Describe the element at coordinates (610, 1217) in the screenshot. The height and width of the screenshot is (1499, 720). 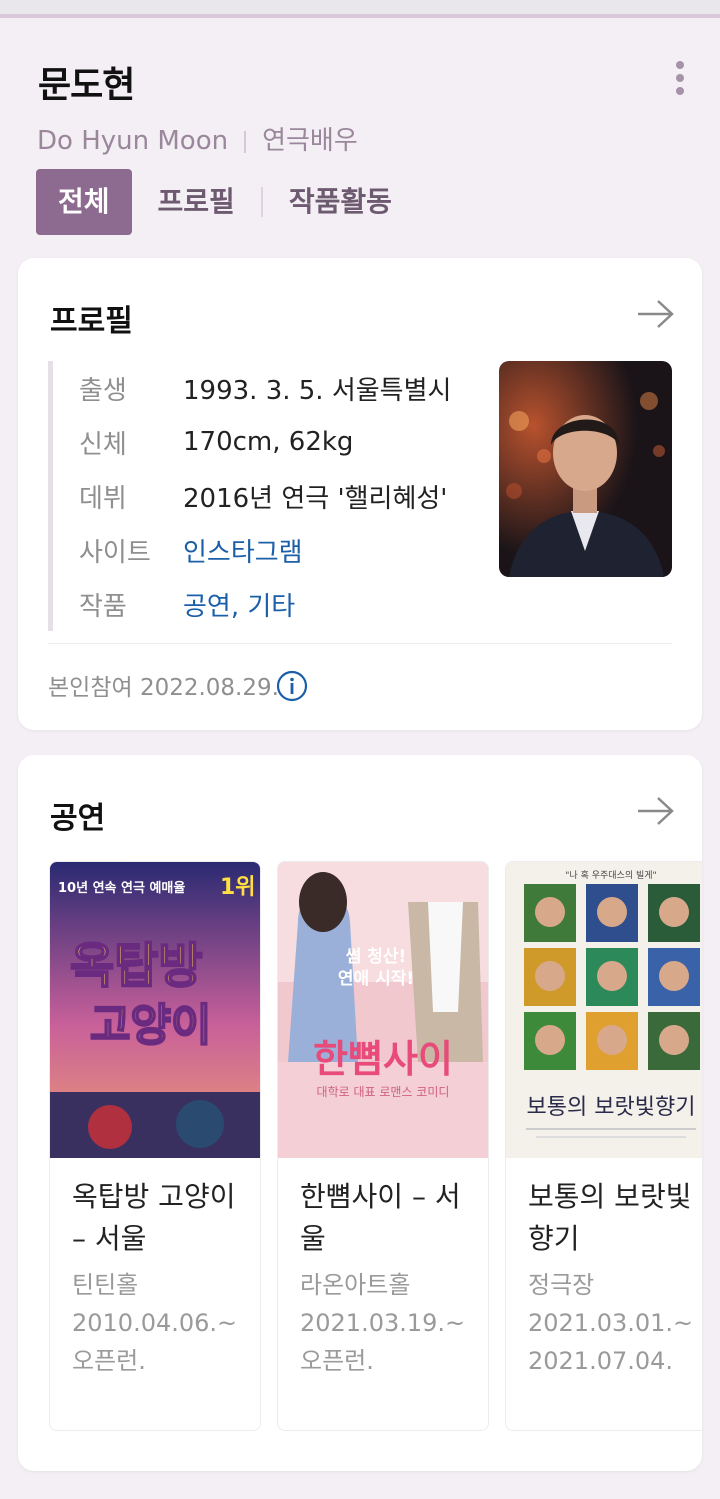
I see `performance-name: 보통의 보랏빛 향기` at that location.